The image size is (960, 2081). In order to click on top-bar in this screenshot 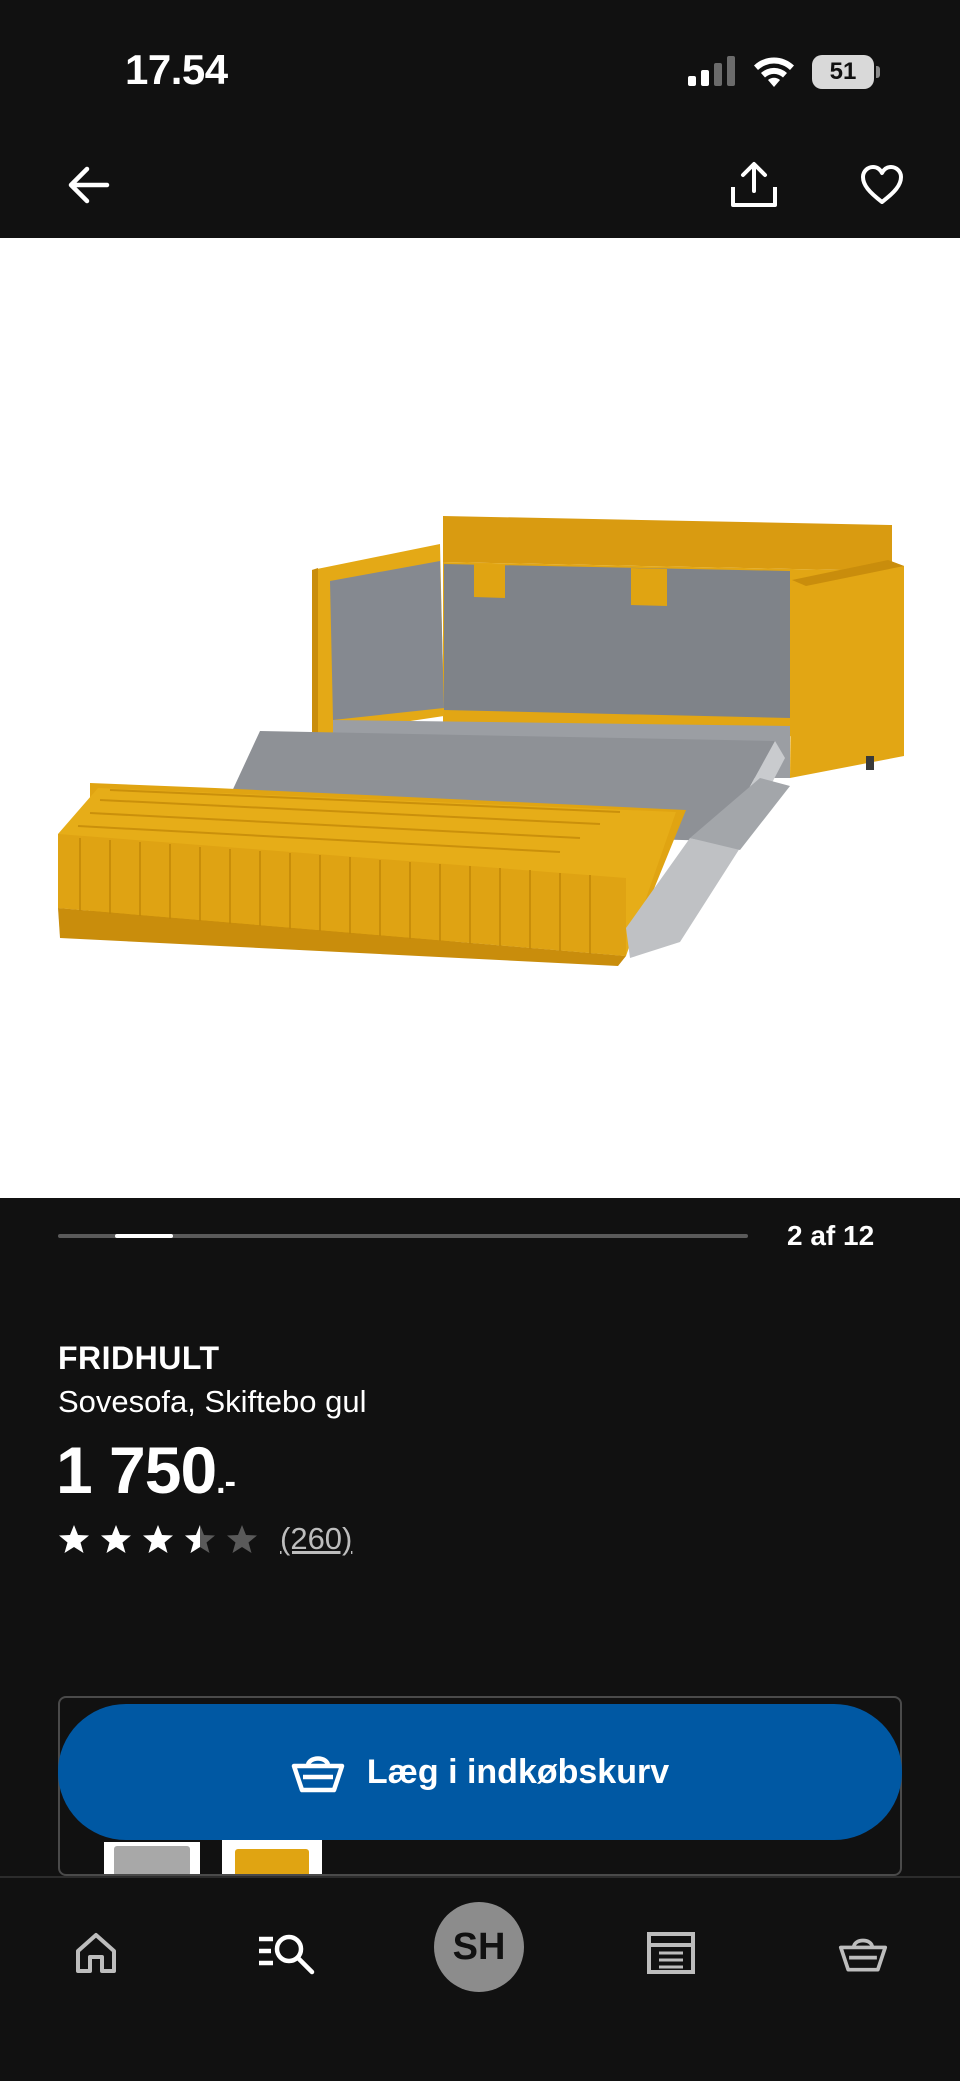, I will do `click(480, 189)`.